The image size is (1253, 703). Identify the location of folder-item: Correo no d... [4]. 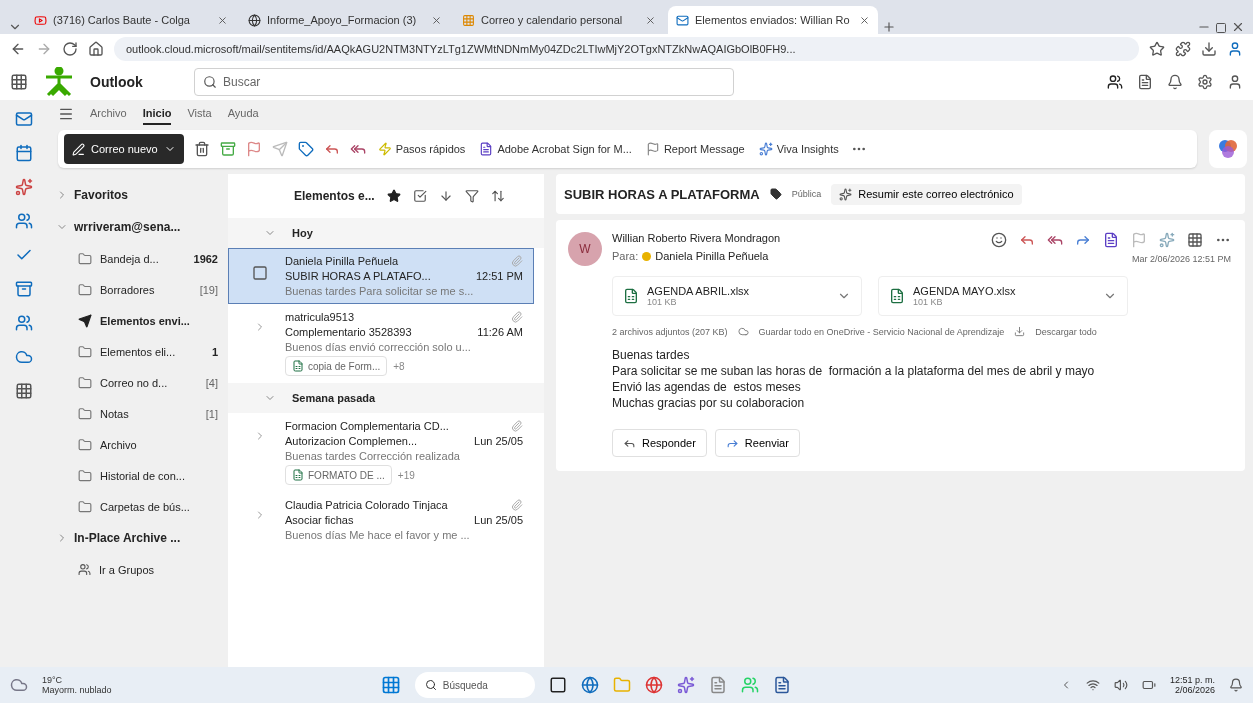
(137, 382).